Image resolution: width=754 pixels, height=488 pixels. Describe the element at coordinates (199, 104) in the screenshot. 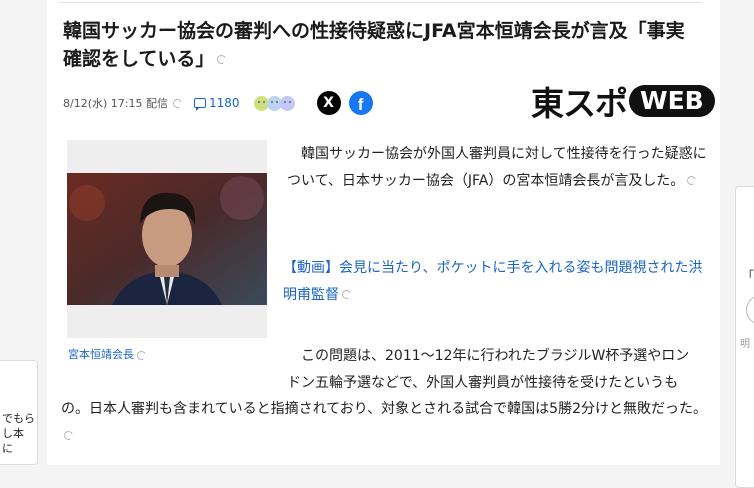

I see `comment-icon` at that location.